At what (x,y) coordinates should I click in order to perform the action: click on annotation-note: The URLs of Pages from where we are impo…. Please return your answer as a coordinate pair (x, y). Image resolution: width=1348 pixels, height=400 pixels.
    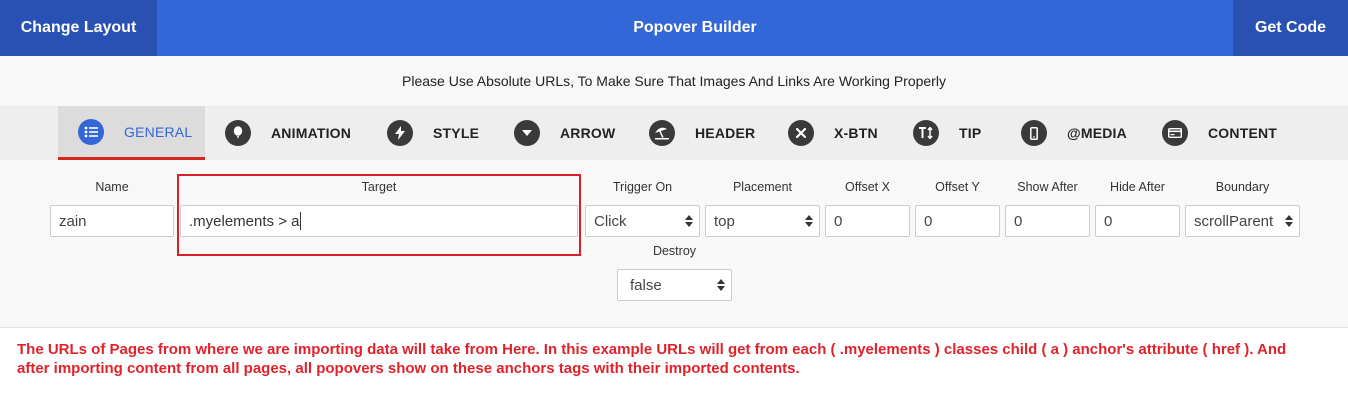
    Looking at the image, I should click on (652, 359).